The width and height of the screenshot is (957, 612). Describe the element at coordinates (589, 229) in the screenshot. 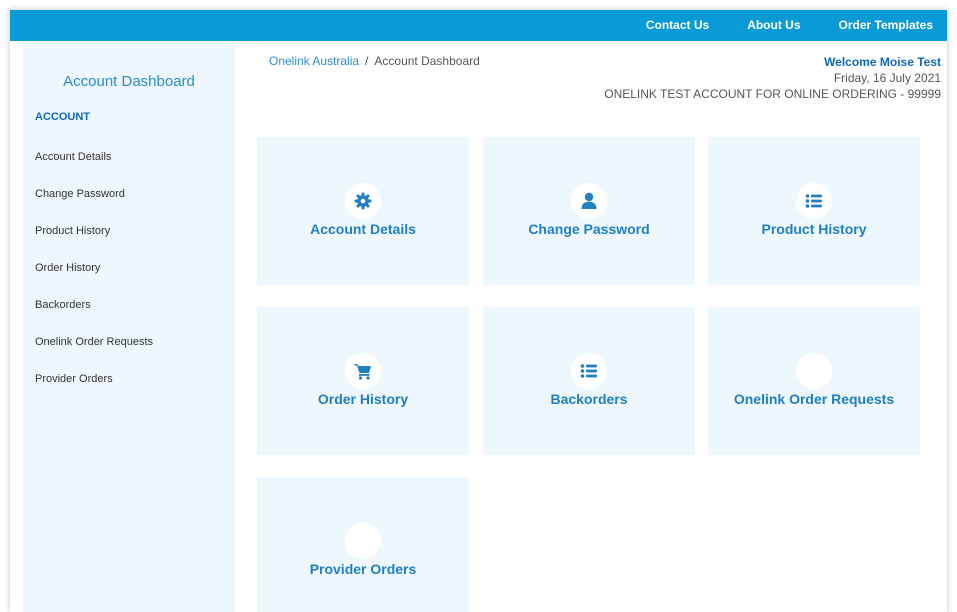

I see `tile-label: Change Password` at that location.